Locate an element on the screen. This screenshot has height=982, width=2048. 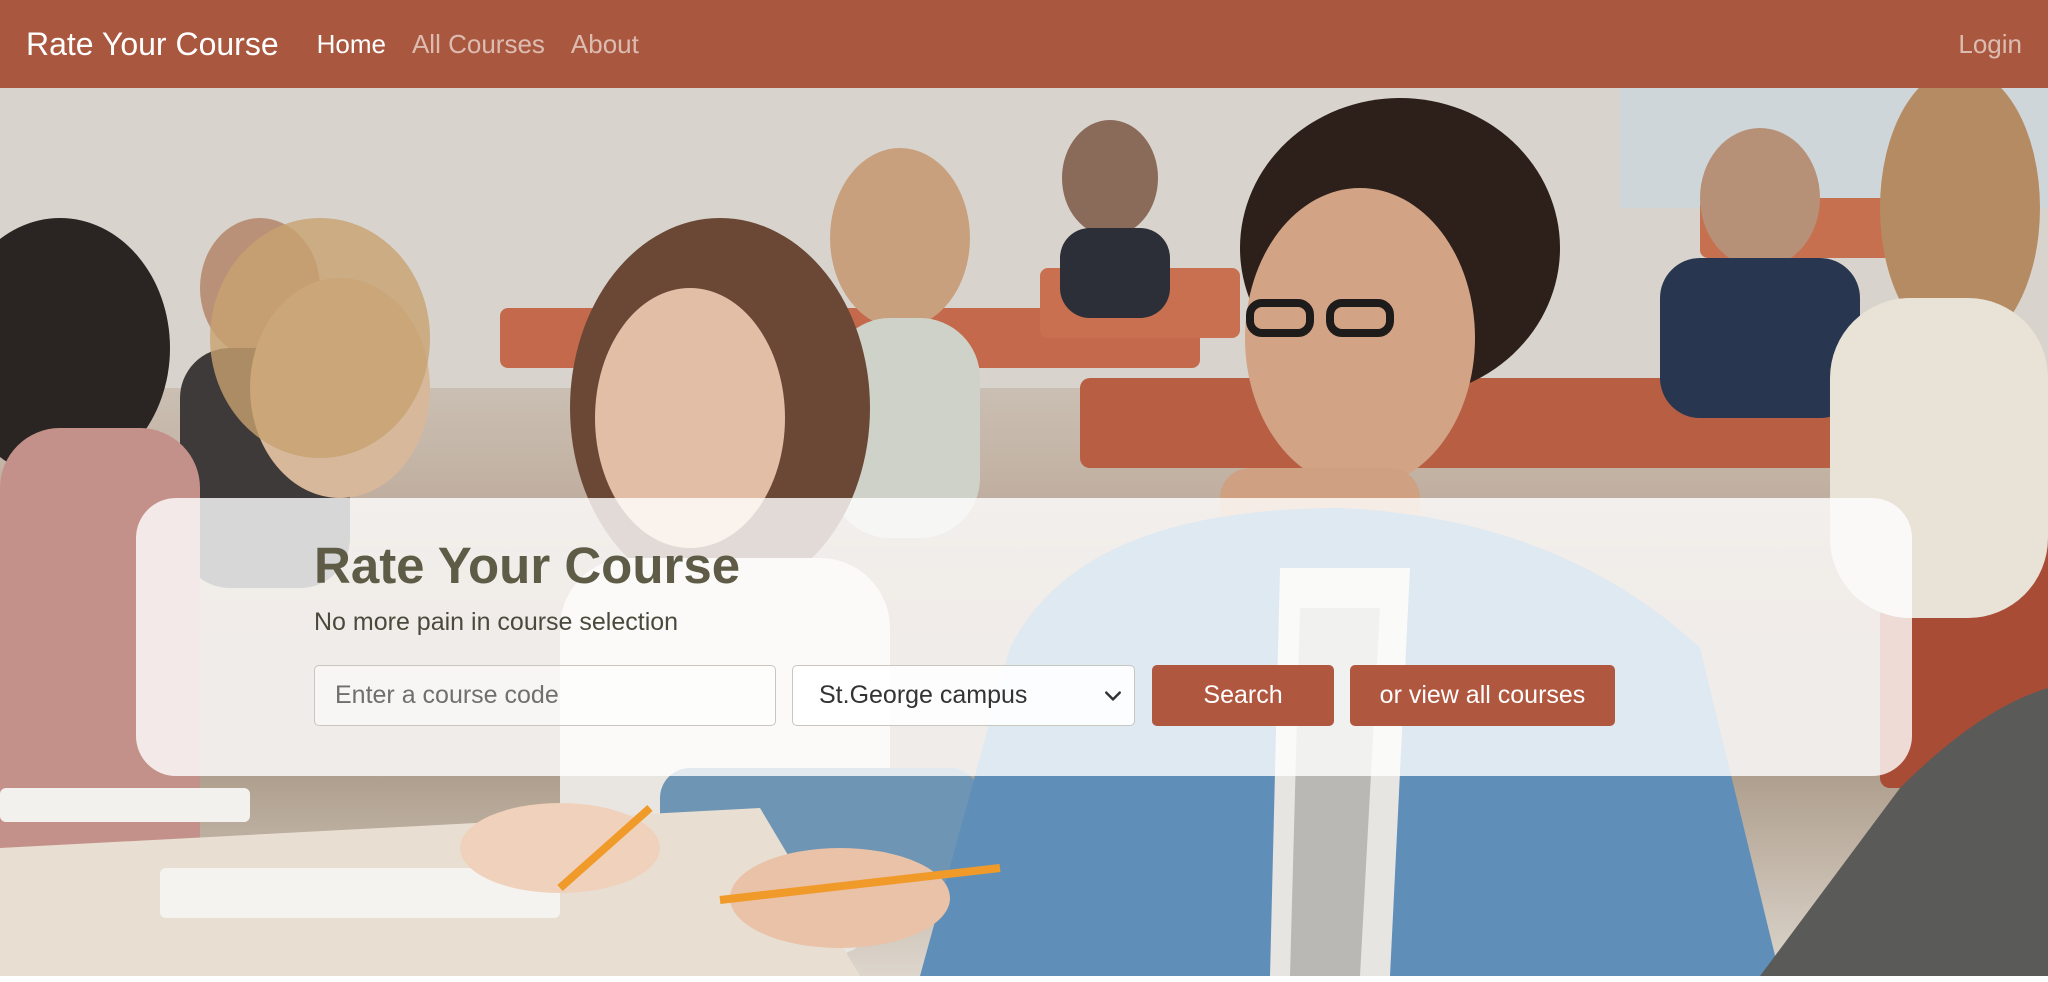
course-code-input is located at coordinates (545, 695).